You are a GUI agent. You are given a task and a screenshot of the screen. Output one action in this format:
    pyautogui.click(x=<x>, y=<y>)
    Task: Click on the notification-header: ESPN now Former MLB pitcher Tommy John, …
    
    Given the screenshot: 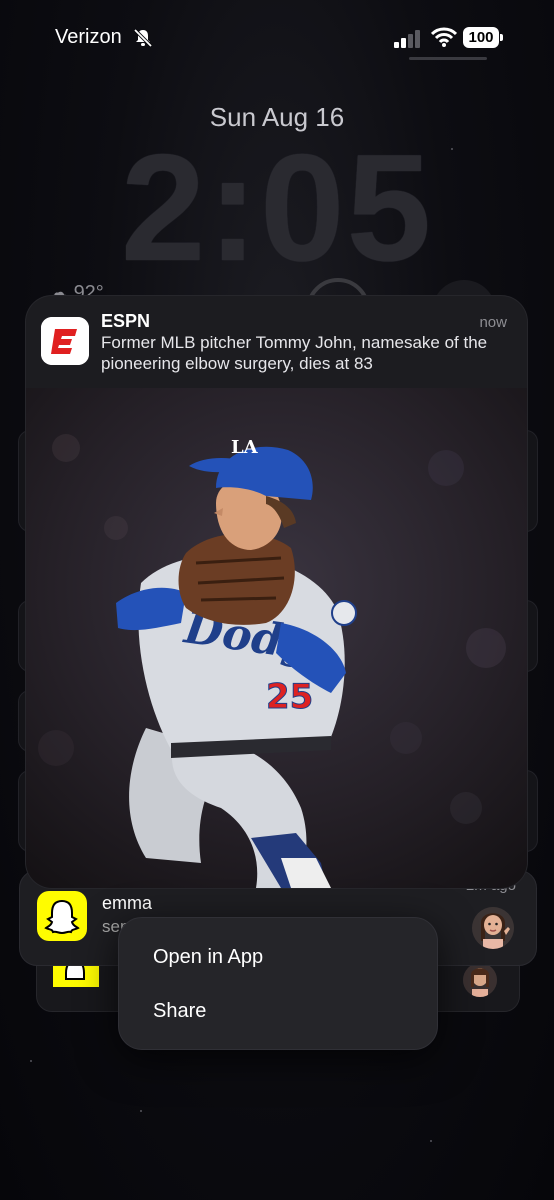 What is the action you would take?
    pyautogui.click(x=276, y=342)
    